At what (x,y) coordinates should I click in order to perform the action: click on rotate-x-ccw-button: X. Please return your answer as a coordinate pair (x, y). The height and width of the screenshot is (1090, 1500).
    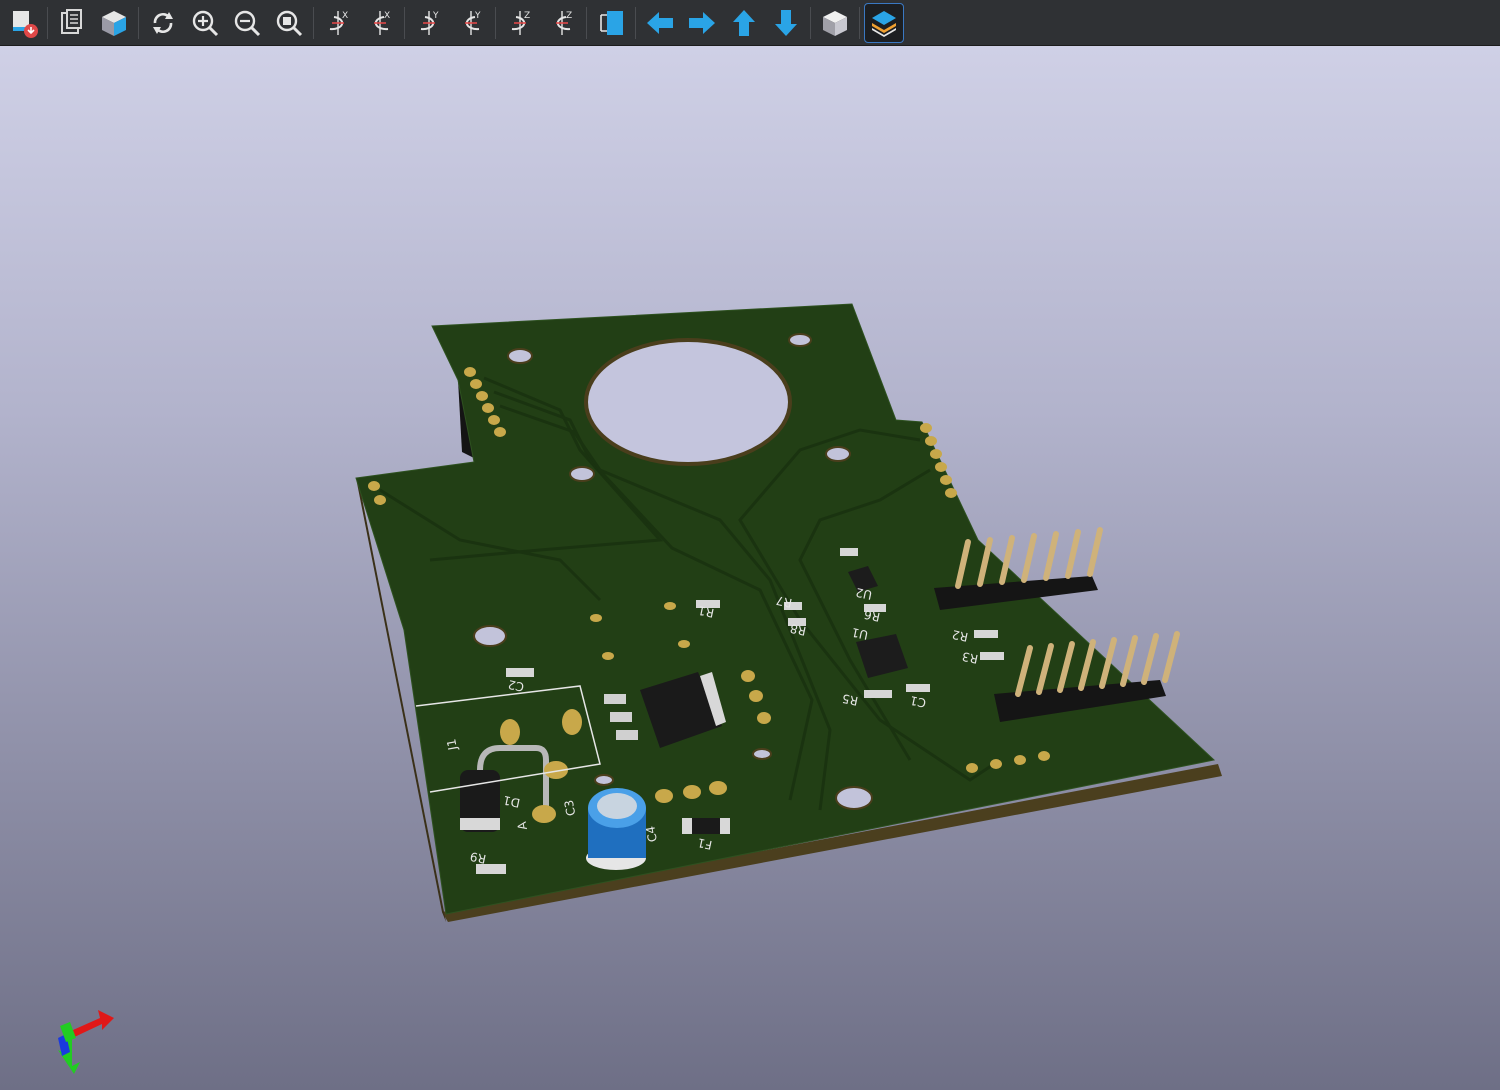
    Looking at the image, I should click on (380, 23).